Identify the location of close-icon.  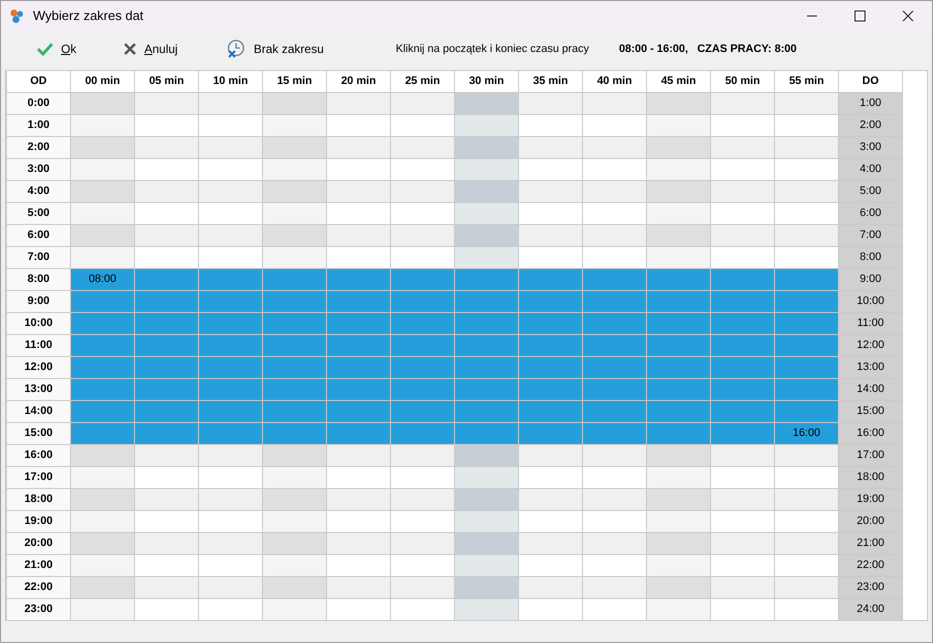
(908, 16).